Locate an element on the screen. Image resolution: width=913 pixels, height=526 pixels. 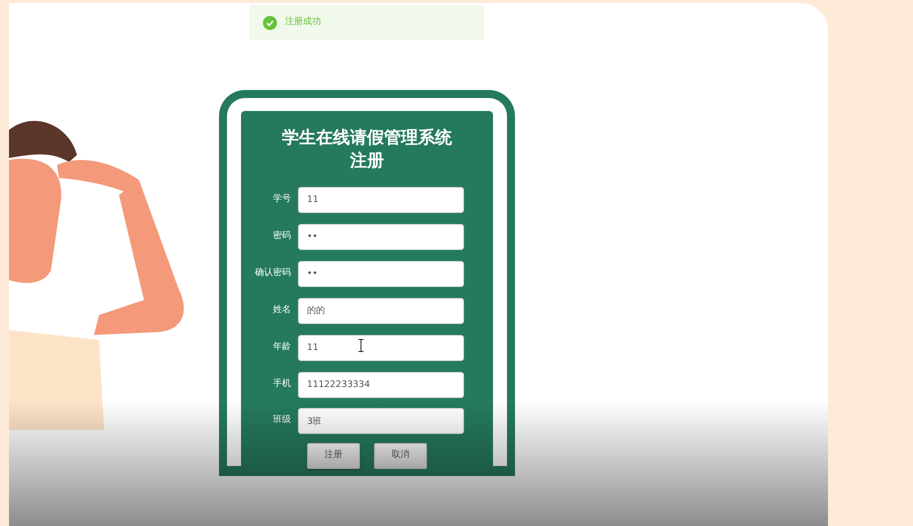
input-field: 3班 is located at coordinates (381, 421).